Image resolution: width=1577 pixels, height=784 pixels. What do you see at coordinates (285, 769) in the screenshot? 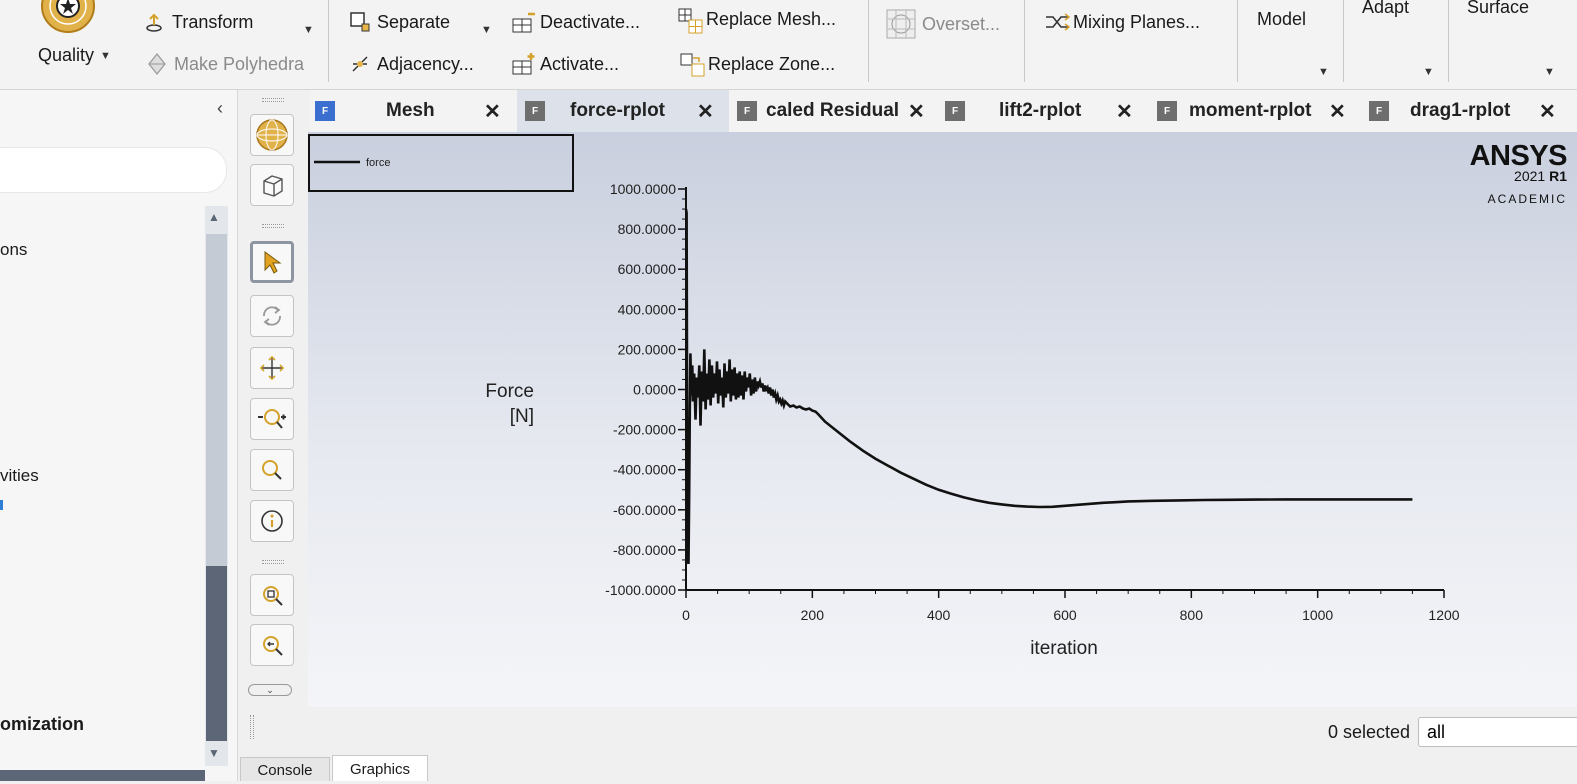
I see `tab-console: Console` at bounding box center [285, 769].